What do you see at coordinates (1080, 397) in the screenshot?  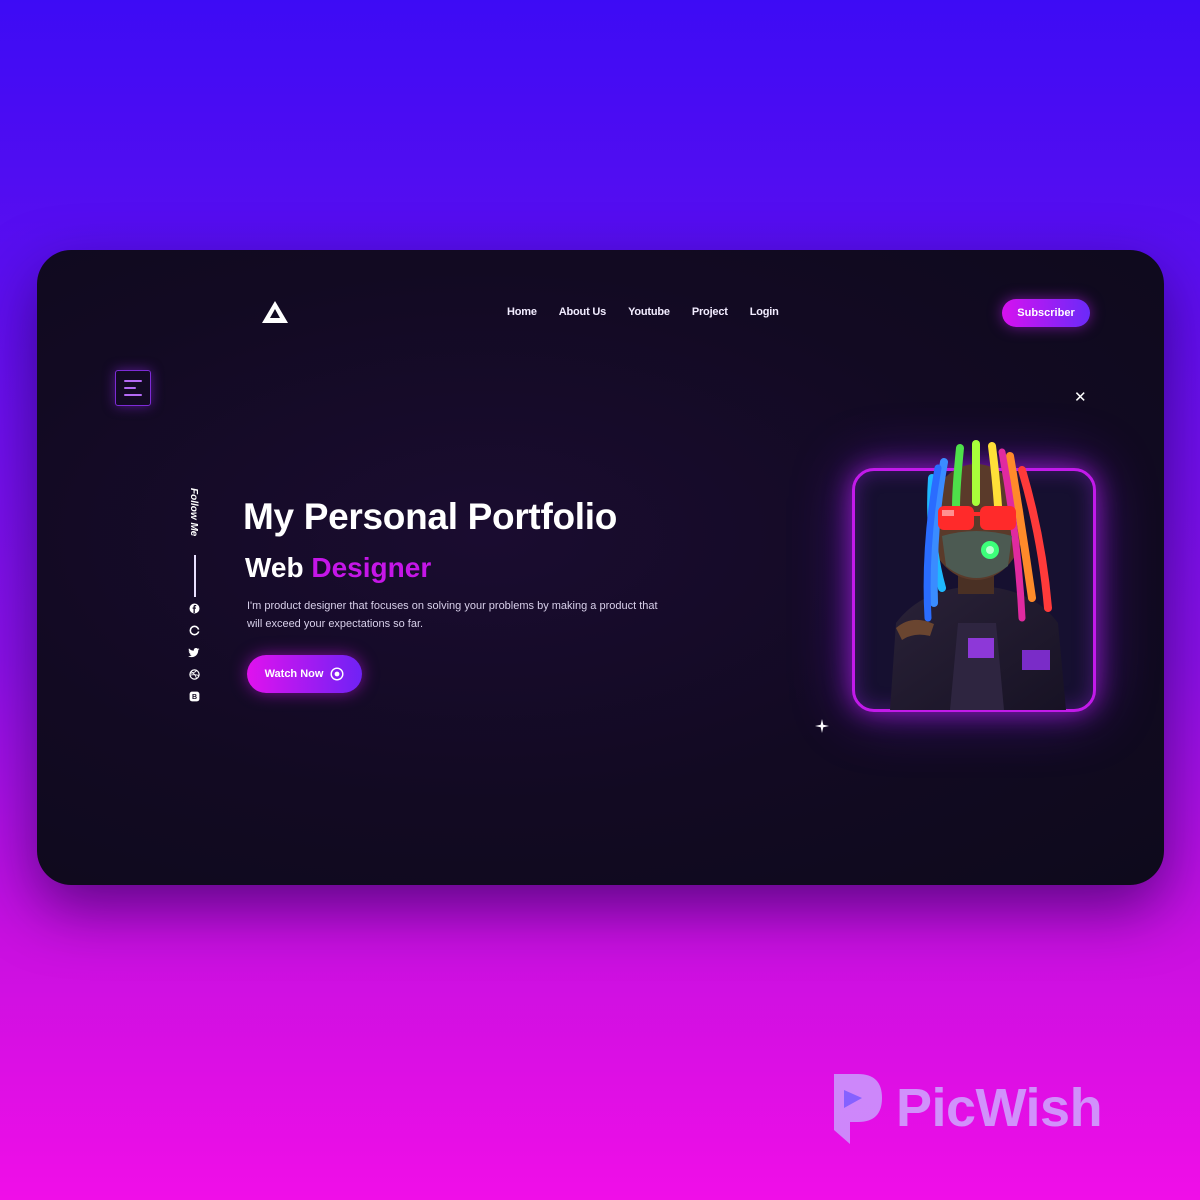 I see `close-icon: ✕` at bounding box center [1080, 397].